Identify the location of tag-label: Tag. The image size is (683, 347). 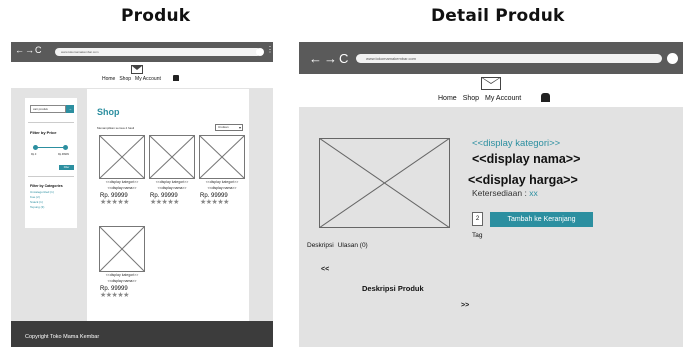
(477, 235).